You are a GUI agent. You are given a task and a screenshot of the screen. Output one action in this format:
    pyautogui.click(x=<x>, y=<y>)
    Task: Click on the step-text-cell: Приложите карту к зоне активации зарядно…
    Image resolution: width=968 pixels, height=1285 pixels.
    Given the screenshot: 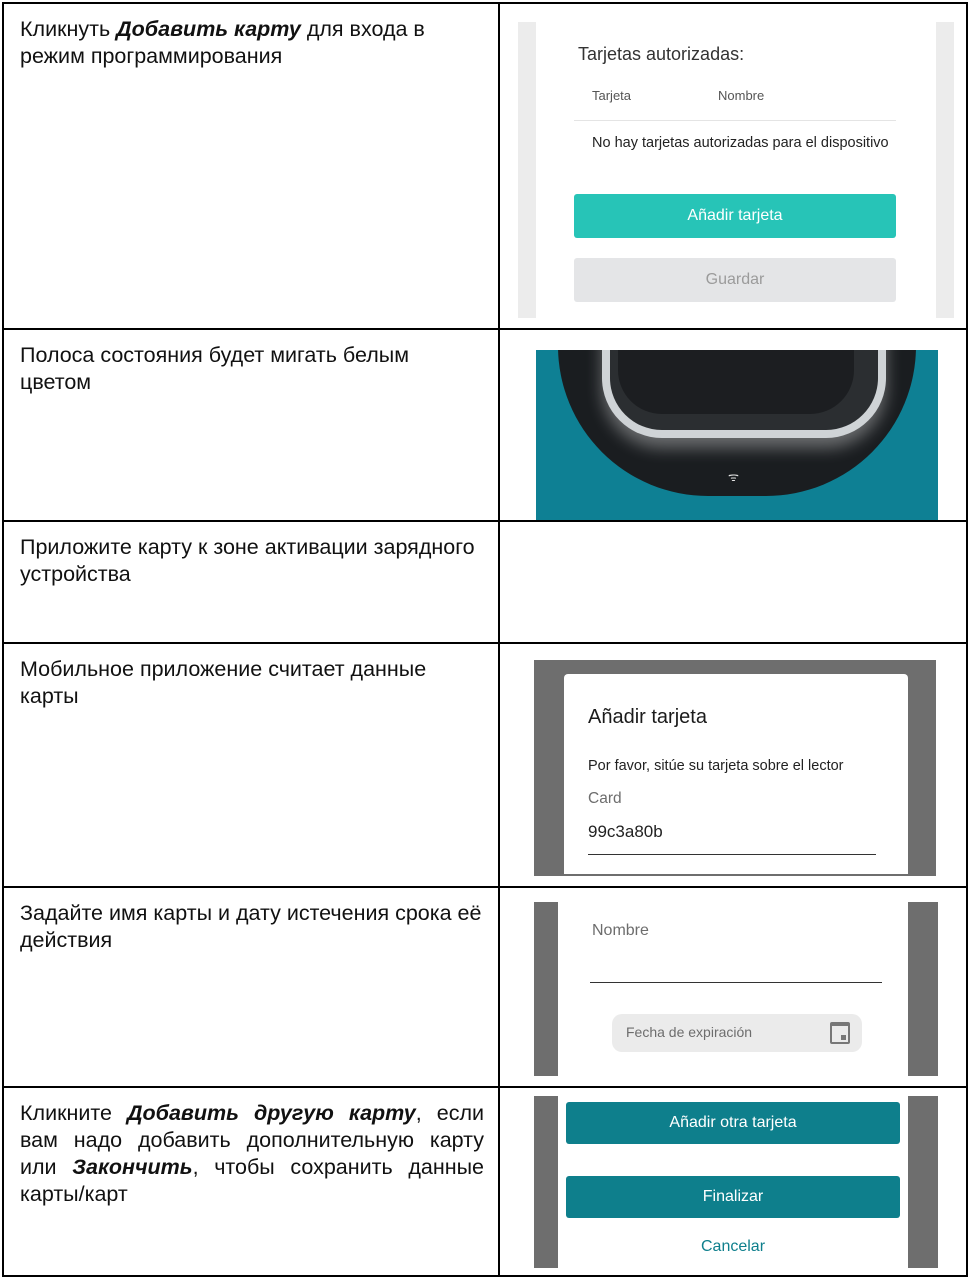 What is the action you would take?
    pyautogui.click(x=251, y=582)
    